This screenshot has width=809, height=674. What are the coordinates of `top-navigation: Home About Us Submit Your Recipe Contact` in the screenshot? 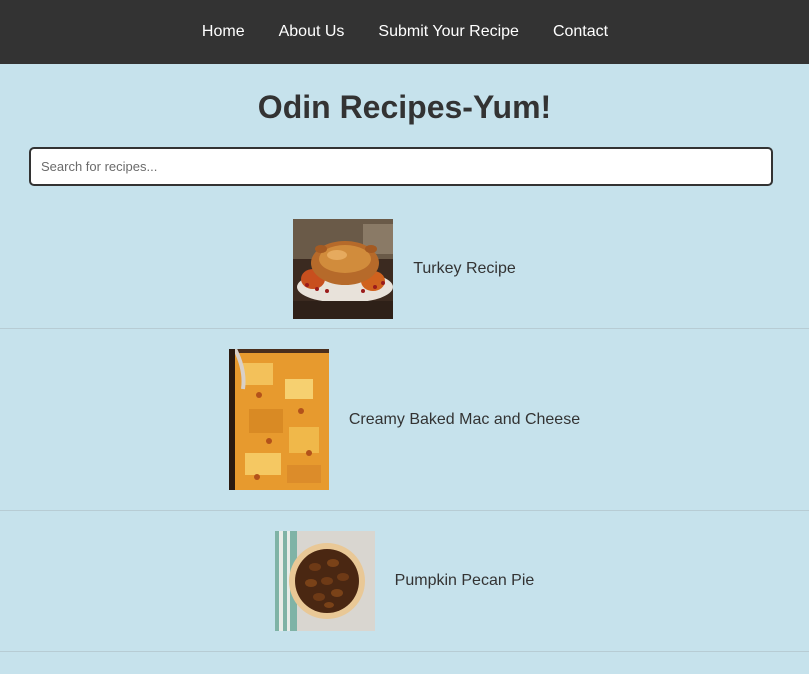 It's located at (404, 32).